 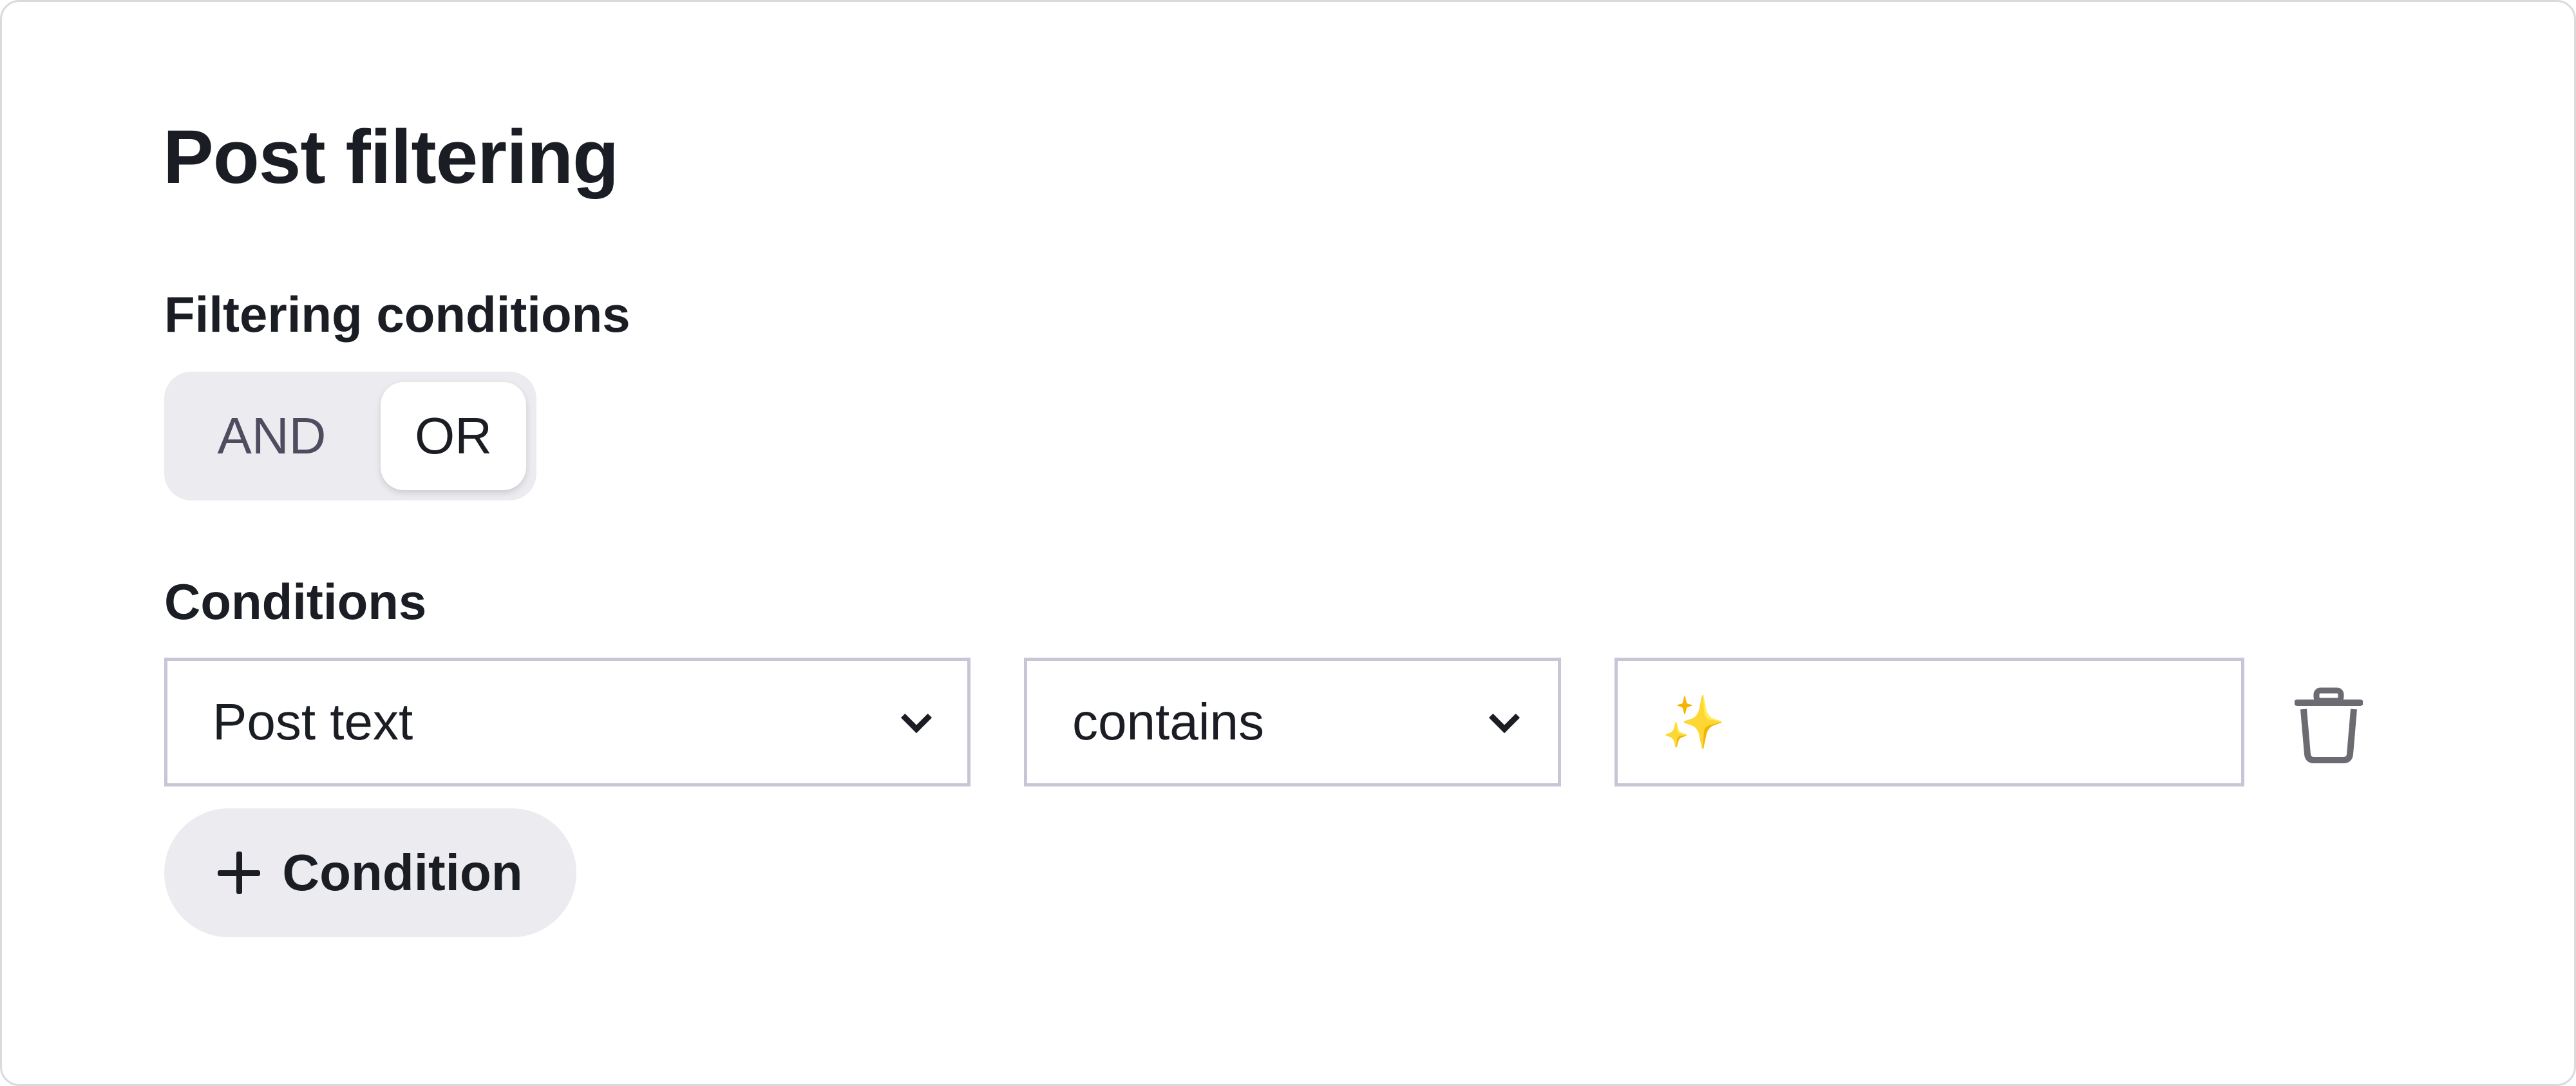 I want to click on add-condition-button: Condition, so click(x=370, y=873).